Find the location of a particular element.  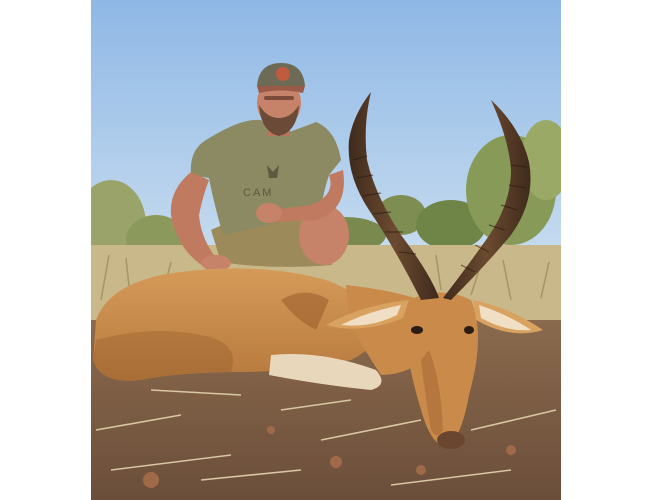

cap-logo is located at coordinates (283, 74).